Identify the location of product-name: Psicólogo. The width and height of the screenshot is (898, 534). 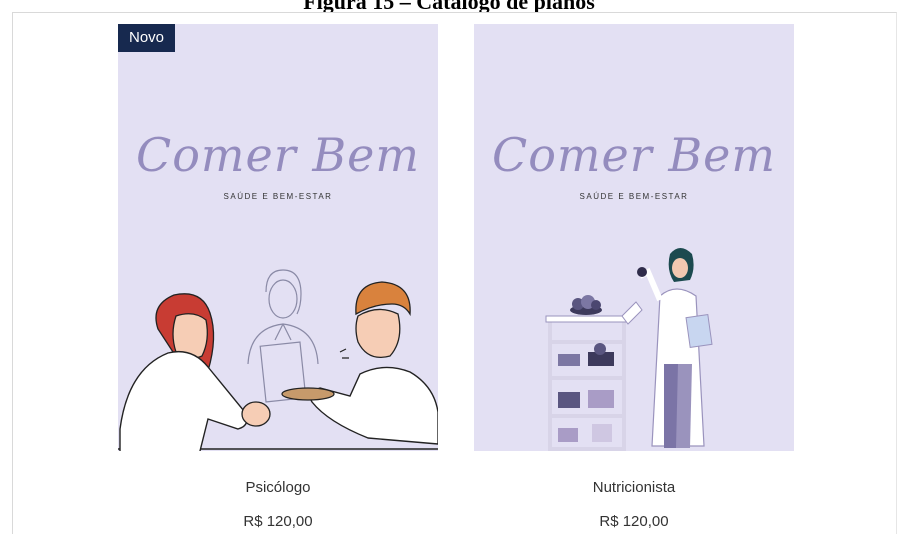
(278, 487).